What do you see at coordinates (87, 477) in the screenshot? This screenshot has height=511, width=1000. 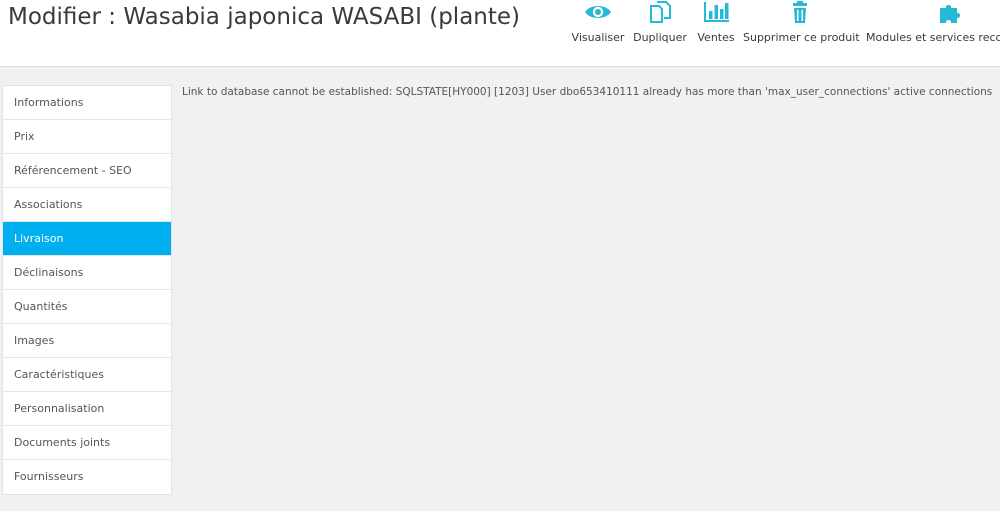 I see `tab-fournisseurs: Fournisseurs` at bounding box center [87, 477].